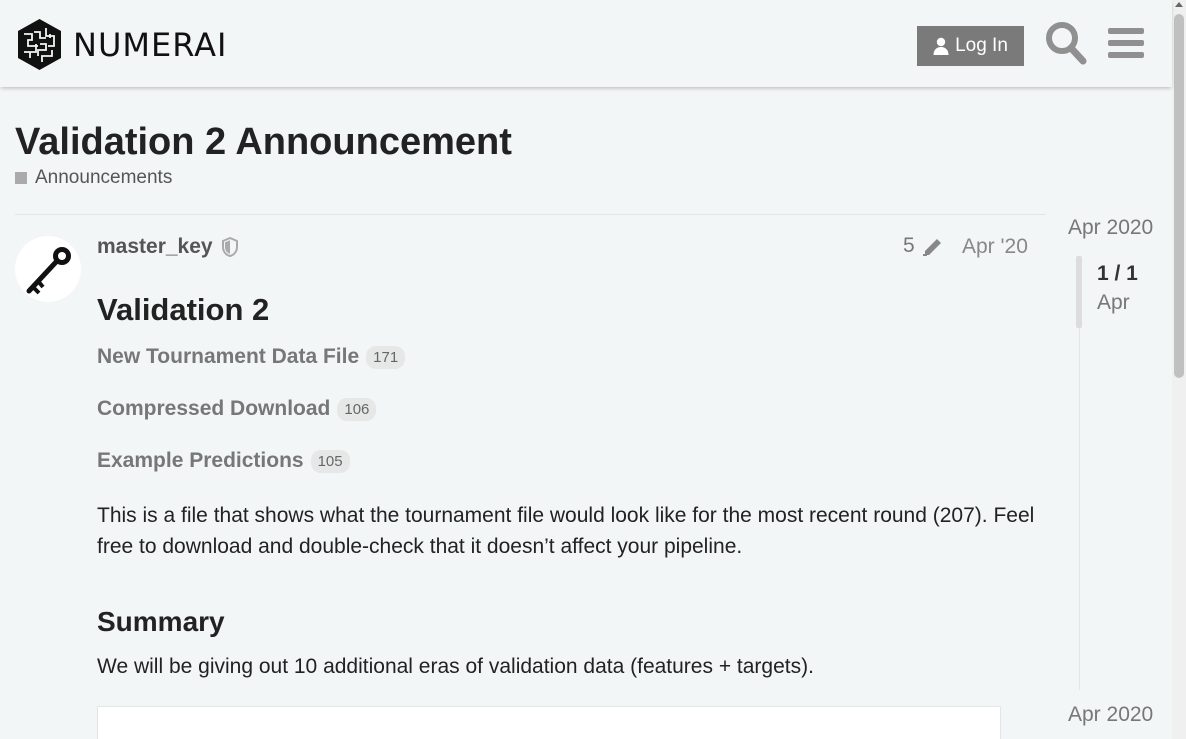 The image size is (1186, 739). I want to click on login-button: Log In, so click(970, 46).